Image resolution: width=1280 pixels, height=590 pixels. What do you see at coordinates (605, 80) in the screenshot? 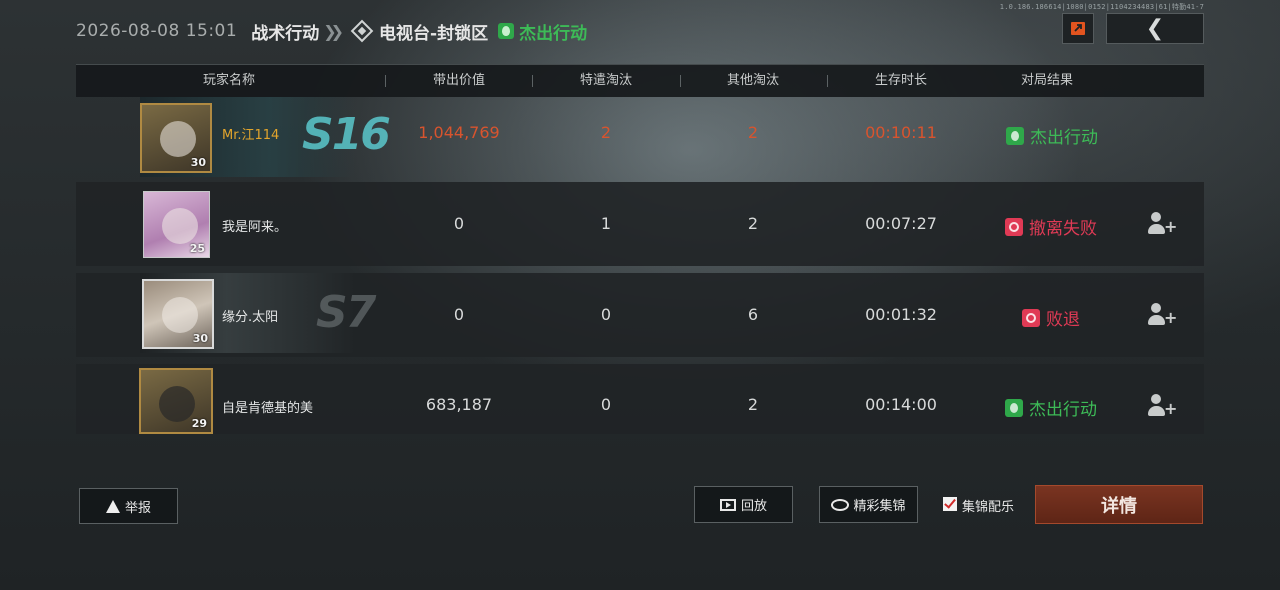
I see `col-special-elims: 特遣淘汰` at bounding box center [605, 80].